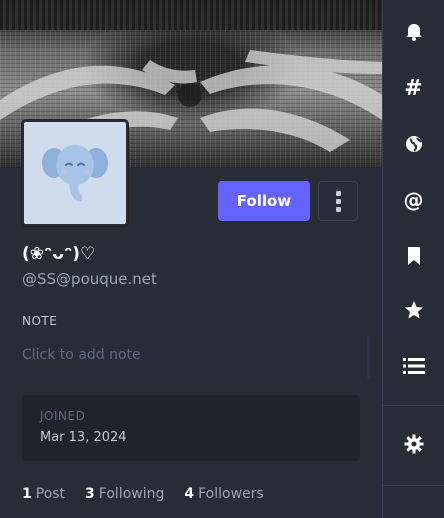 This screenshot has width=444, height=518. I want to click on joined-panel: JOINED Mar 13, 2024, so click(191, 428).